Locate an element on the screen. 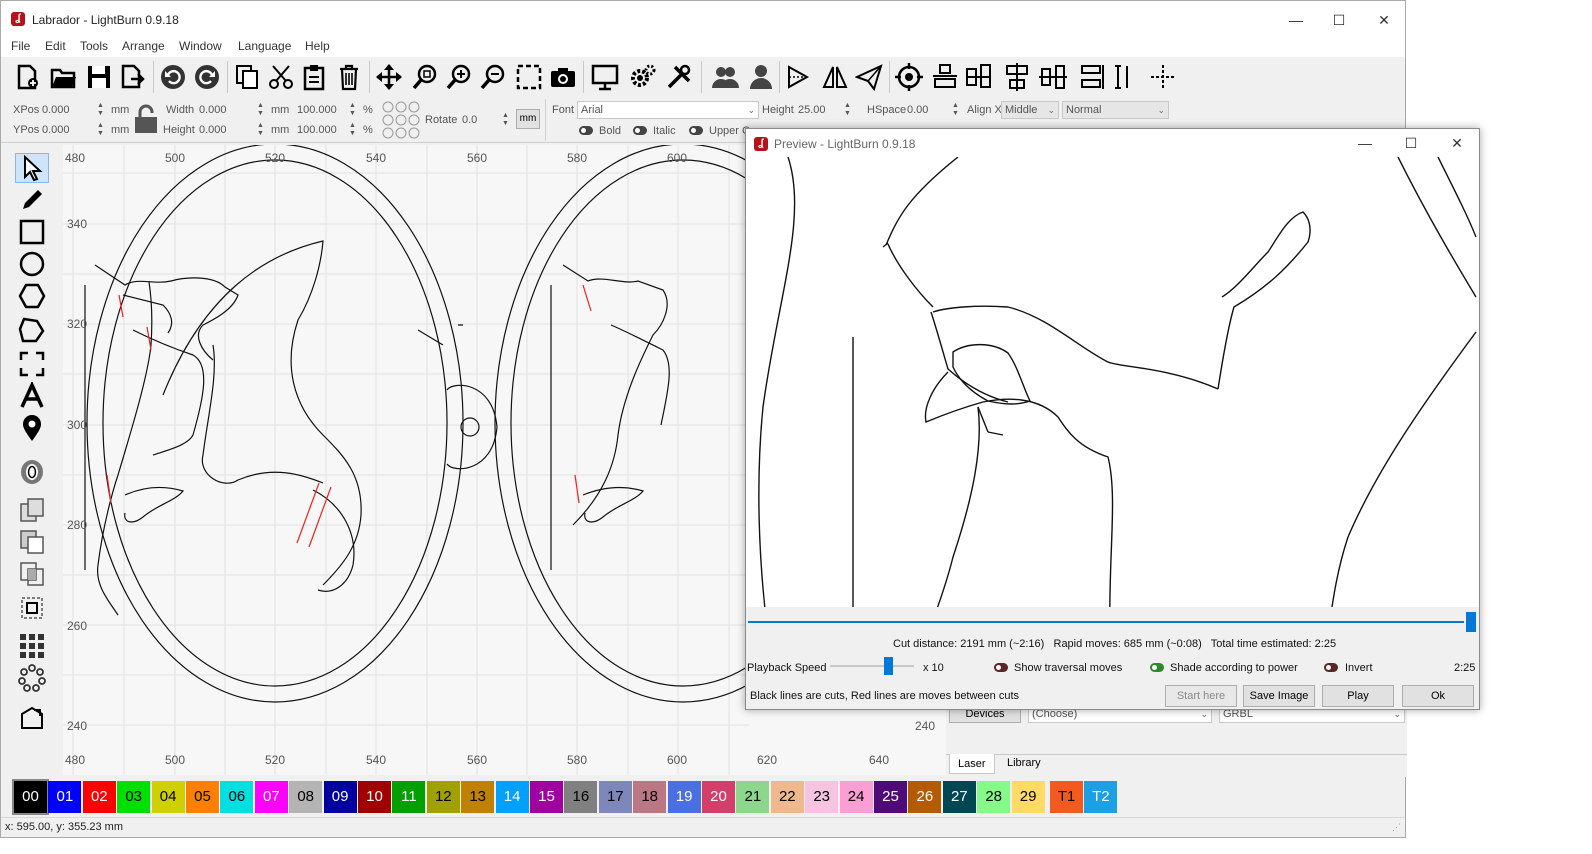 The width and height of the screenshot is (1592, 854). color-layer-08: 08 is located at coordinates (306, 797).